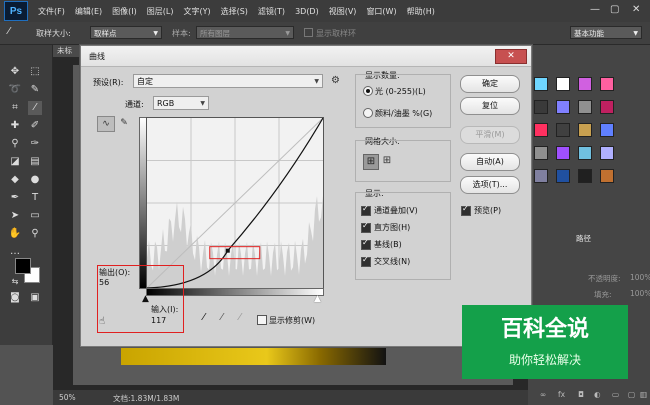 Image resolution: width=650 pixels, height=405 pixels. What do you see at coordinates (15, 234) in the screenshot?
I see `hand-tool-icon: ✋` at bounding box center [15, 234].